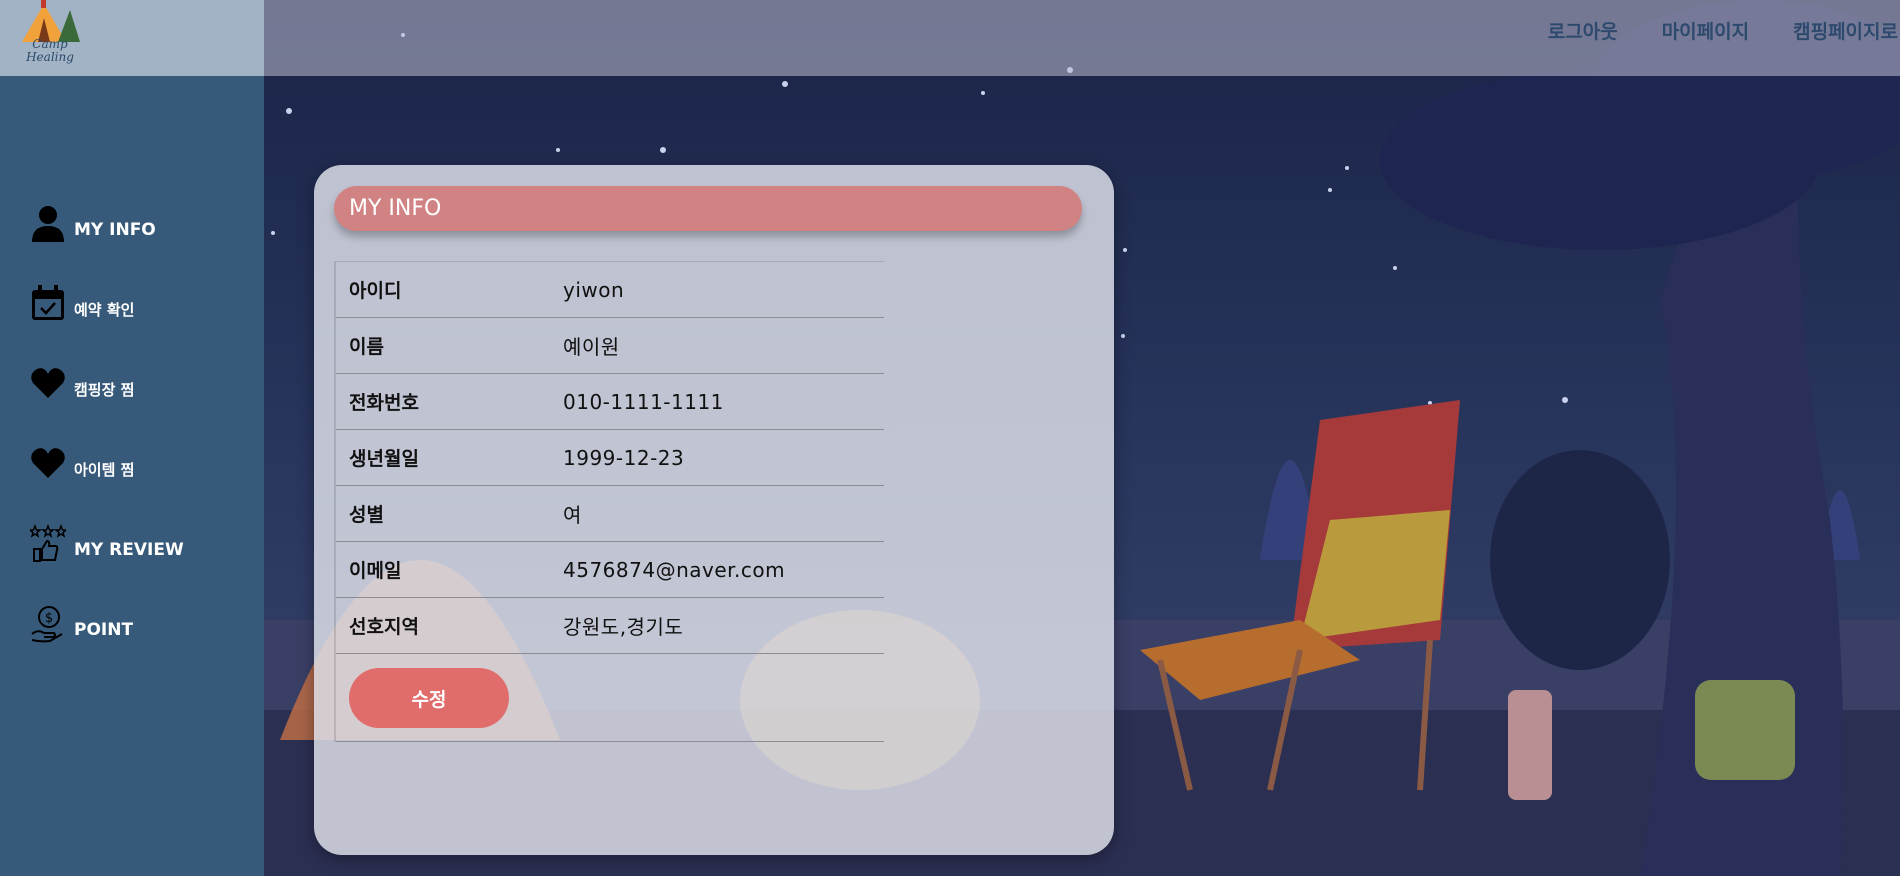 The height and width of the screenshot is (876, 1900). Describe the element at coordinates (366, 515) in the screenshot. I see `field-label: 성별` at that location.